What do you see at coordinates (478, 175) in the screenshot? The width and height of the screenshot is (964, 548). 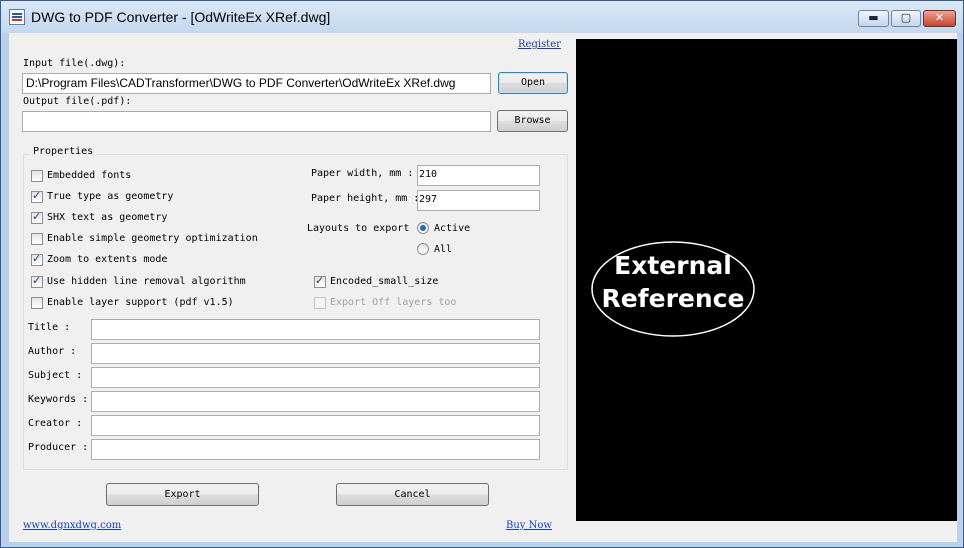 I see `paper-width-field: 210` at bounding box center [478, 175].